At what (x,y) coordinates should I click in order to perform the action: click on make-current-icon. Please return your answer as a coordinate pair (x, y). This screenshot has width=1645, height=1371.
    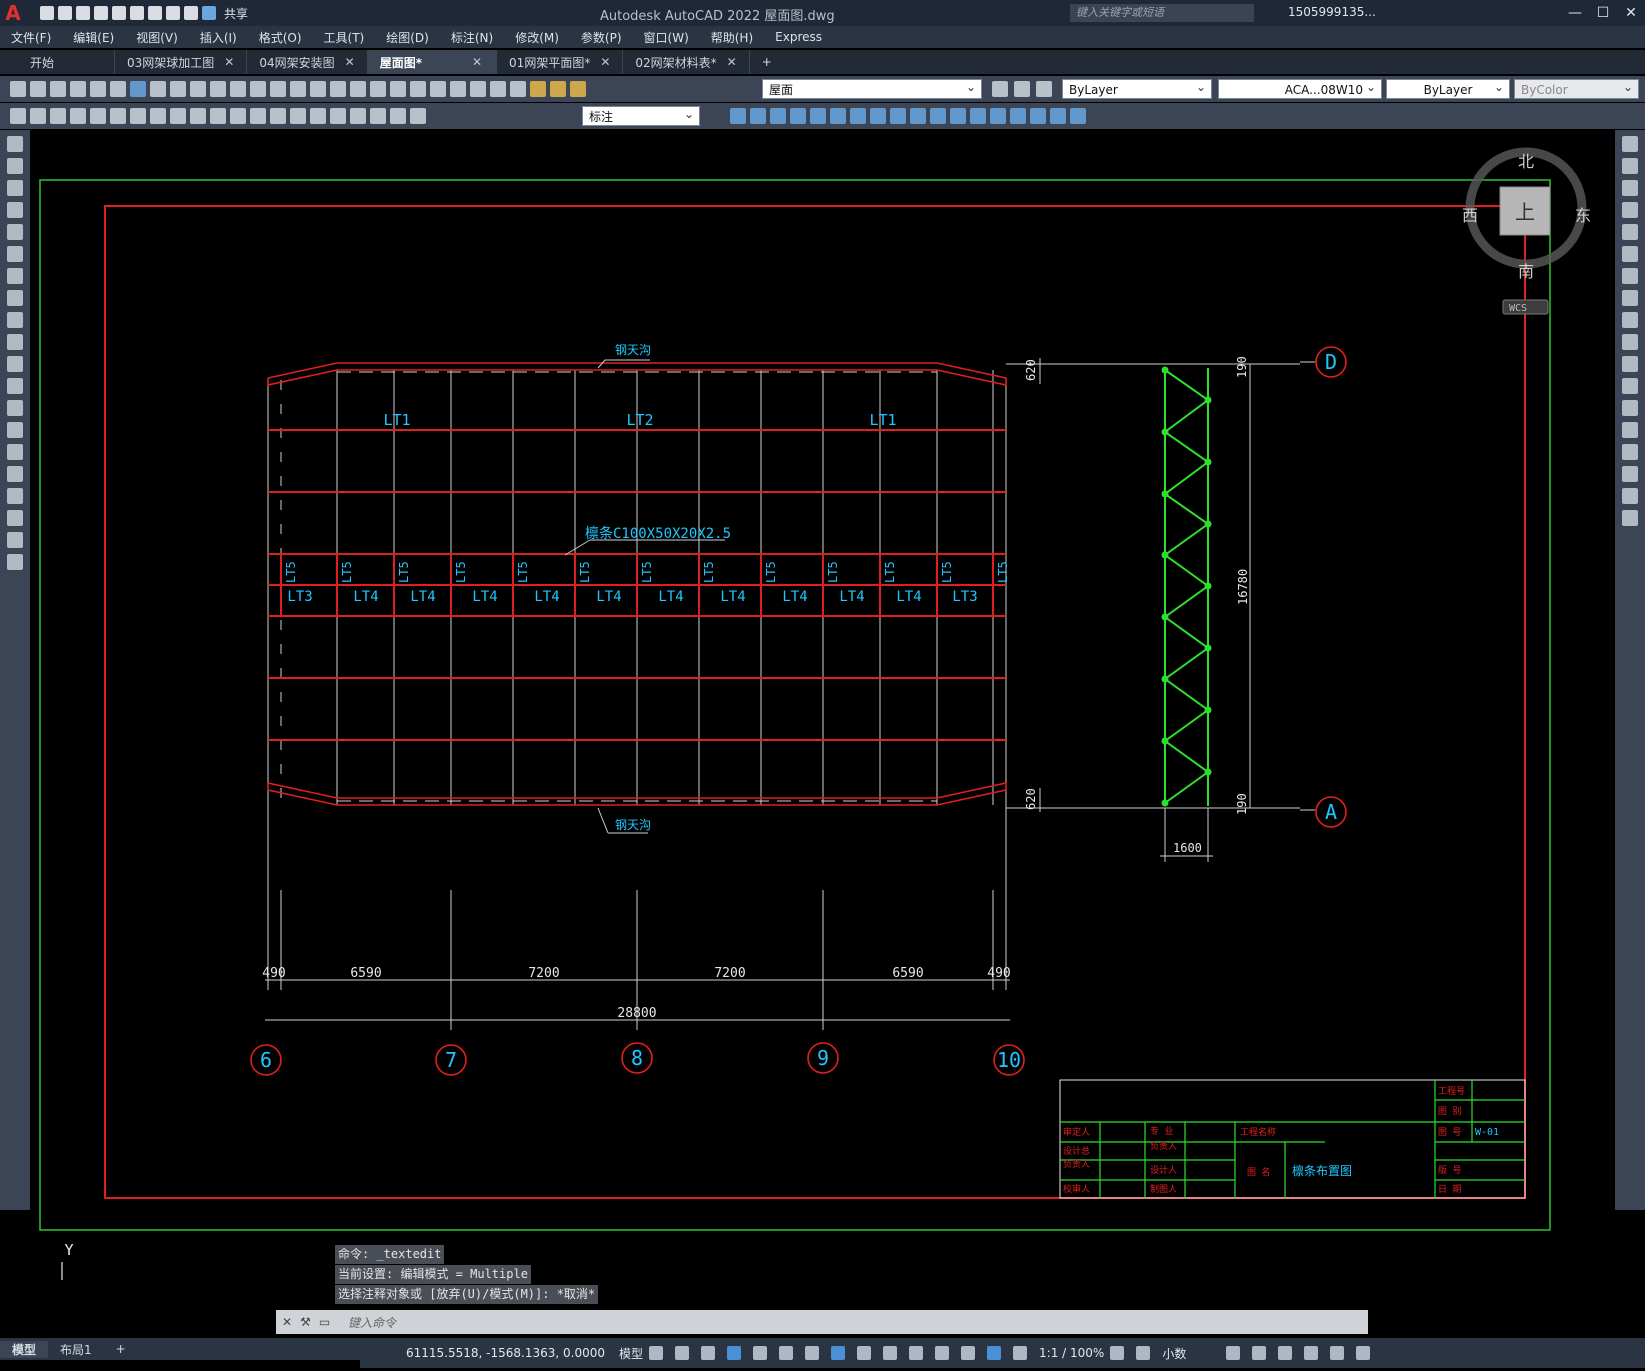
    Looking at the image, I should click on (1000, 89).